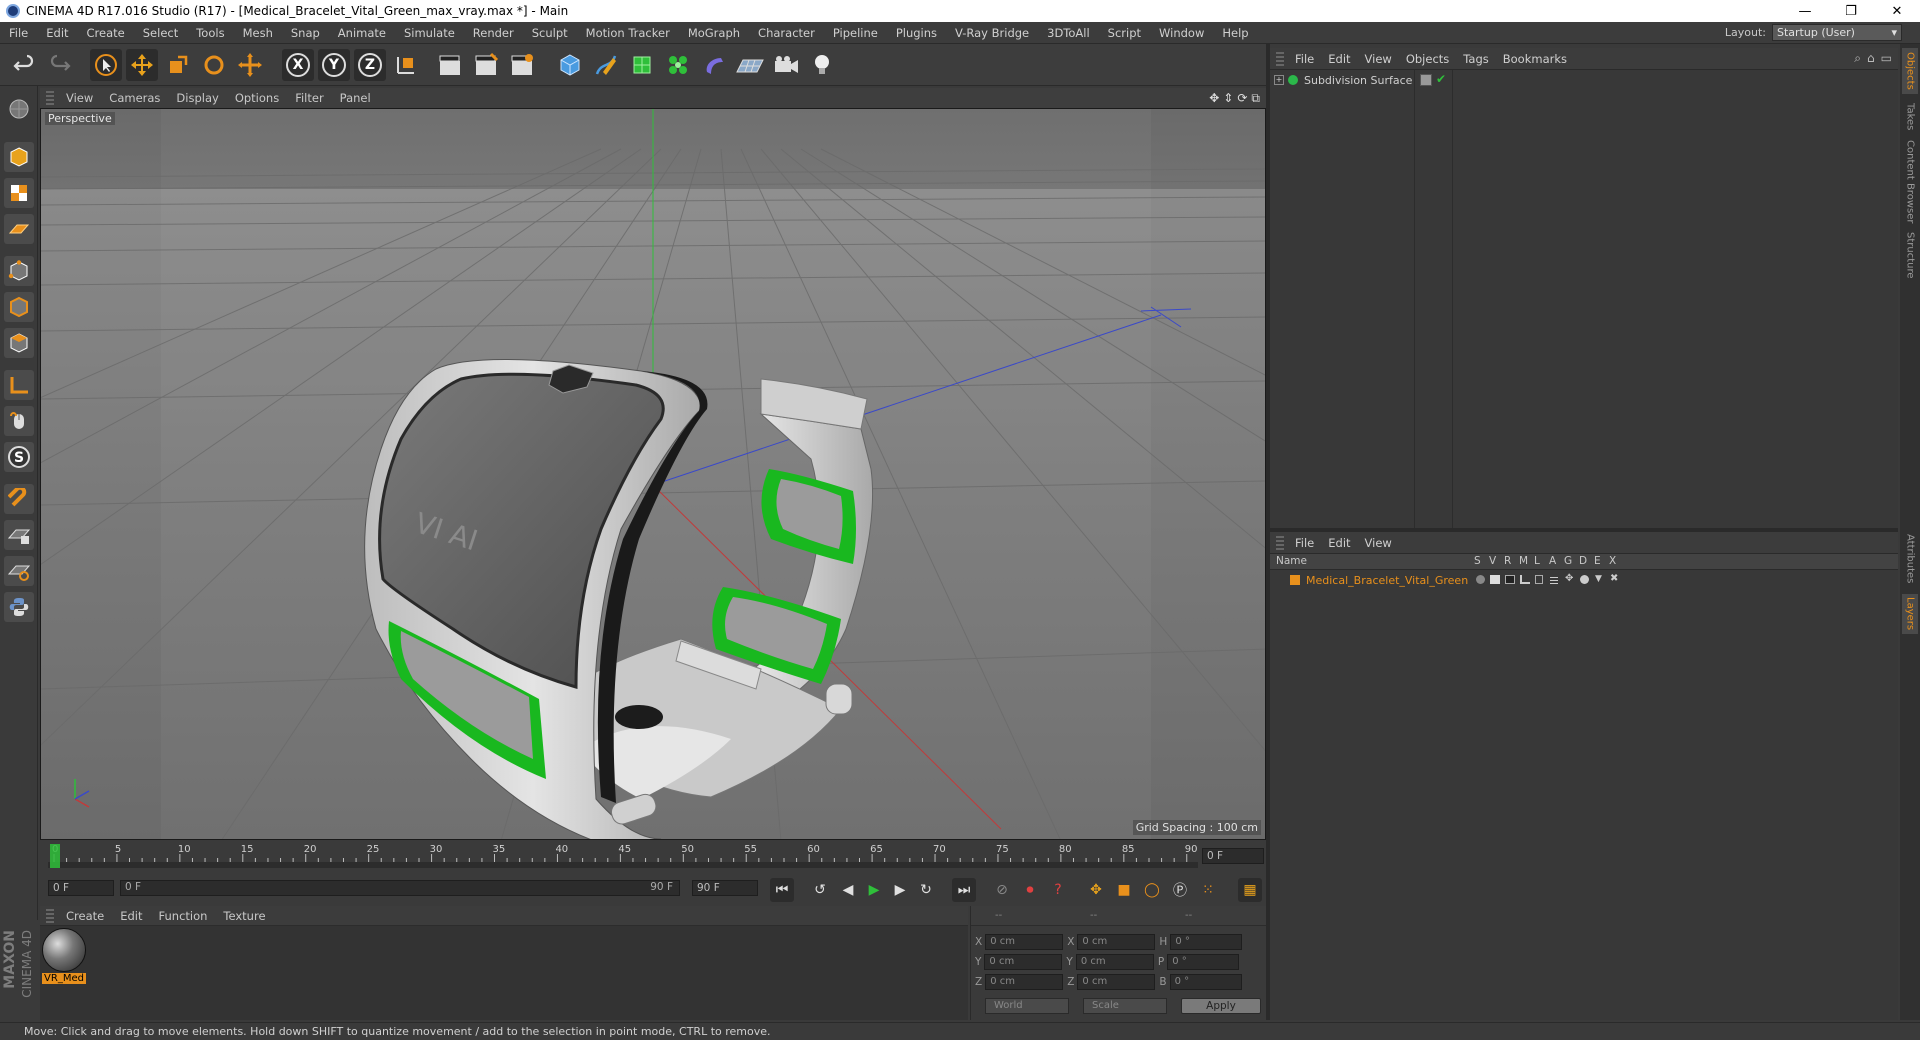 The height and width of the screenshot is (1040, 1920). I want to click on key-parameter-button: Ⓟ, so click(1180, 890).